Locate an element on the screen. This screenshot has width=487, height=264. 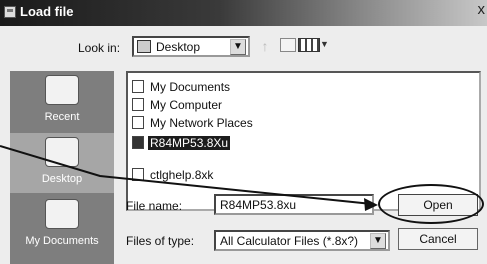
list-item: My Computer is located at coordinates (178, 105).